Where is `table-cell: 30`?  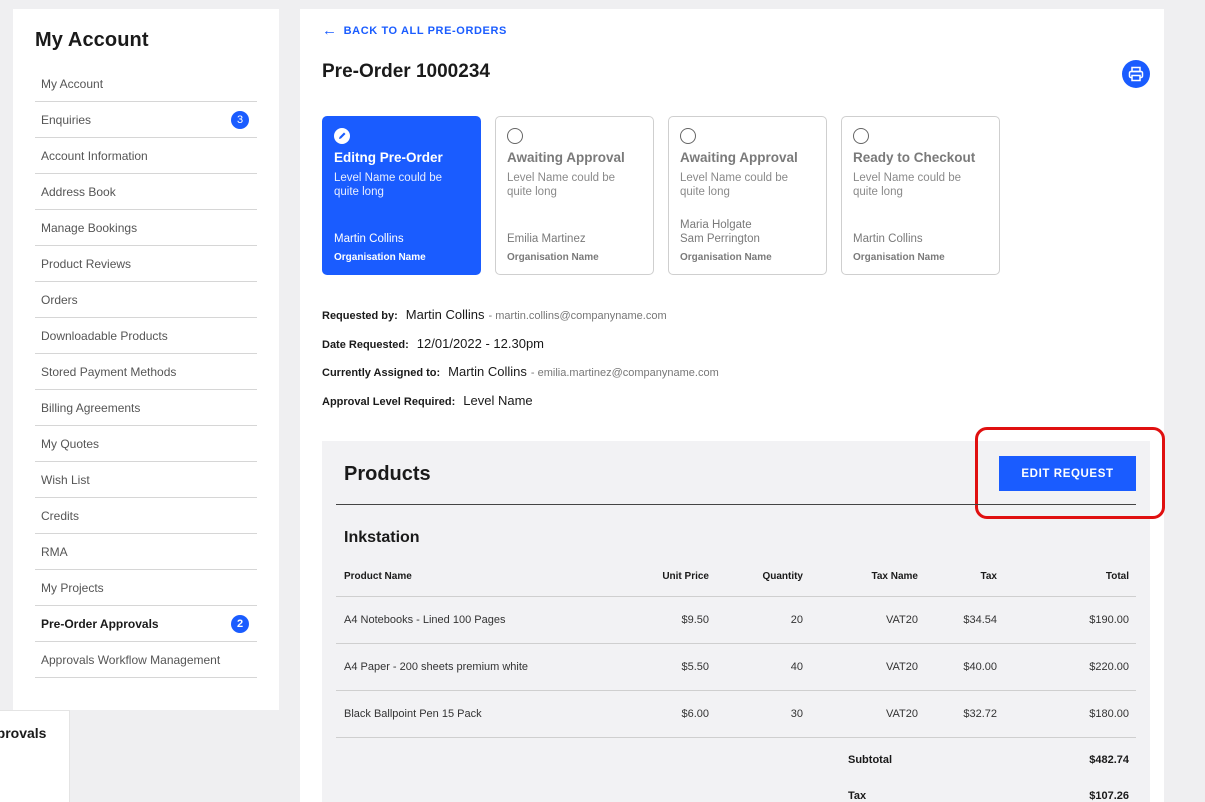 table-cell: 30 is located at coordinates (763, 714).